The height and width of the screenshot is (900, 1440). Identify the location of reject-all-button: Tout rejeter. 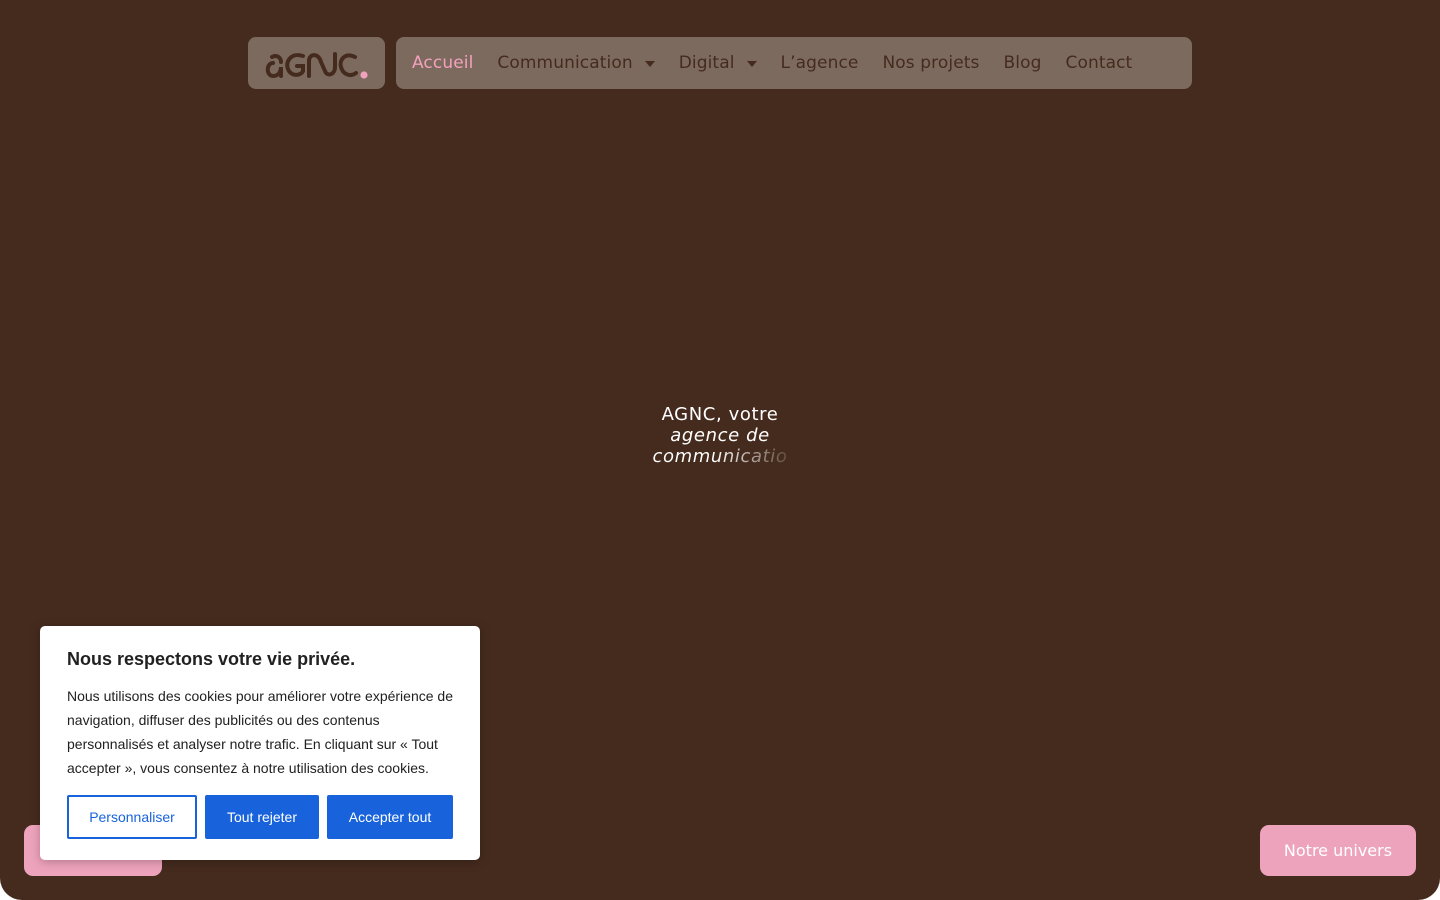
(262, 817).